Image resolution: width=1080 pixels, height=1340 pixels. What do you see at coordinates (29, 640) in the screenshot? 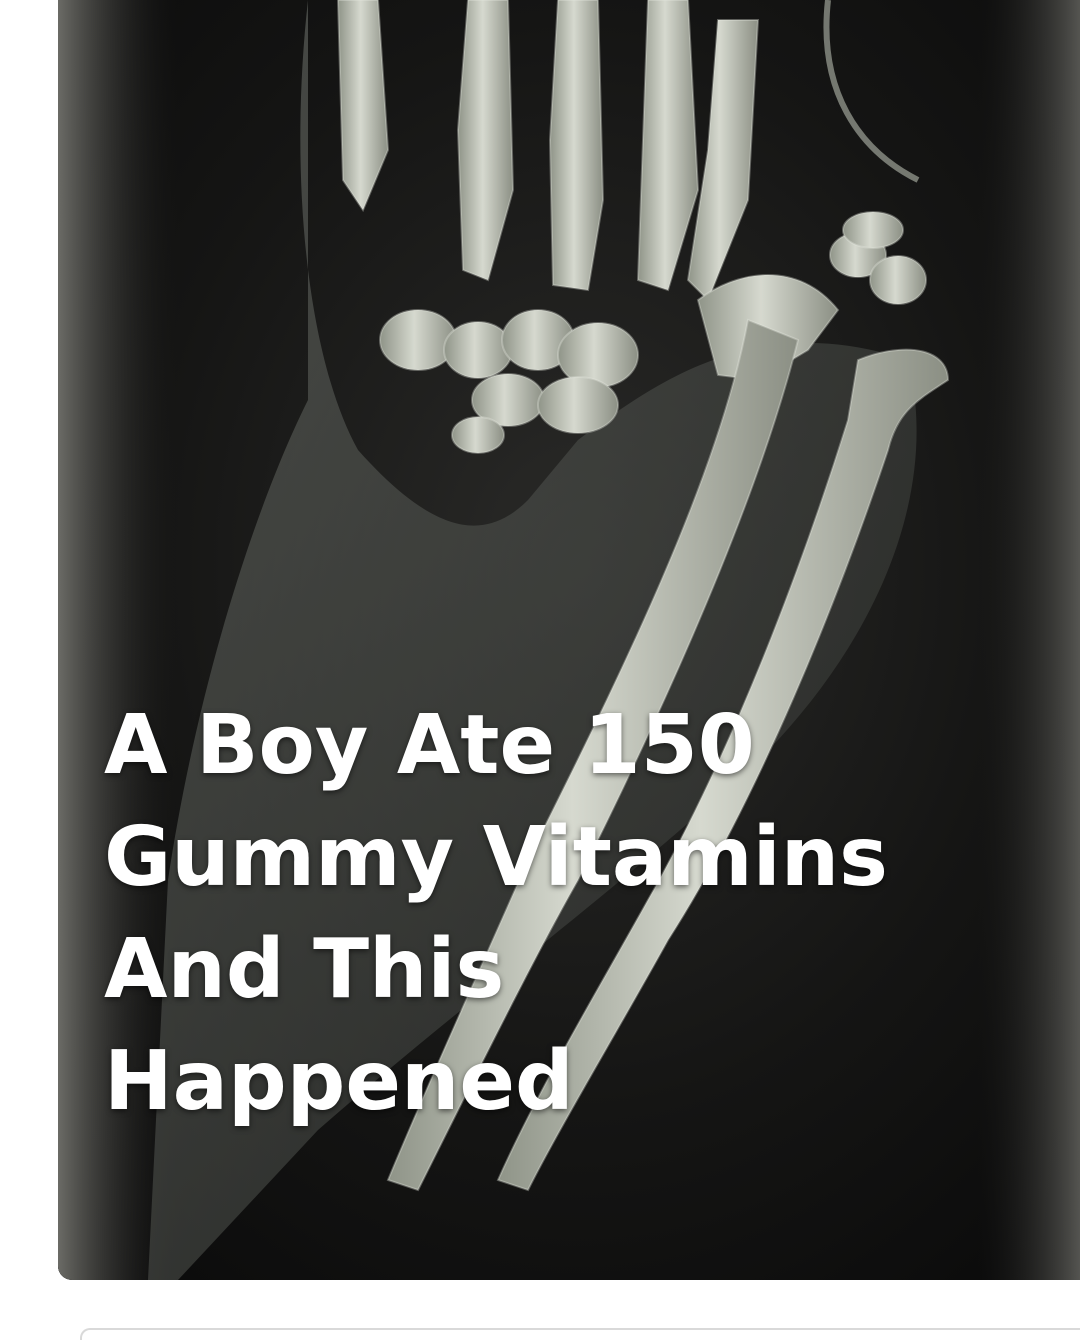
I see `left-gutter` at bounding box center [29, 640].